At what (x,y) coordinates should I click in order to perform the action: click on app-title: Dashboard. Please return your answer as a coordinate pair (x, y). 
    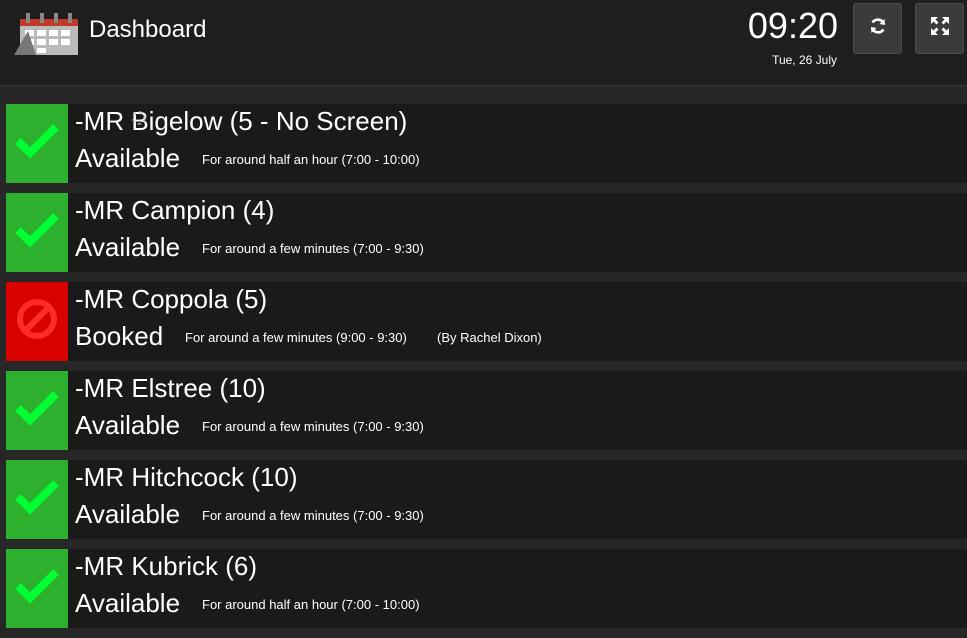
    Looking at the image, I should click on (148, 29).